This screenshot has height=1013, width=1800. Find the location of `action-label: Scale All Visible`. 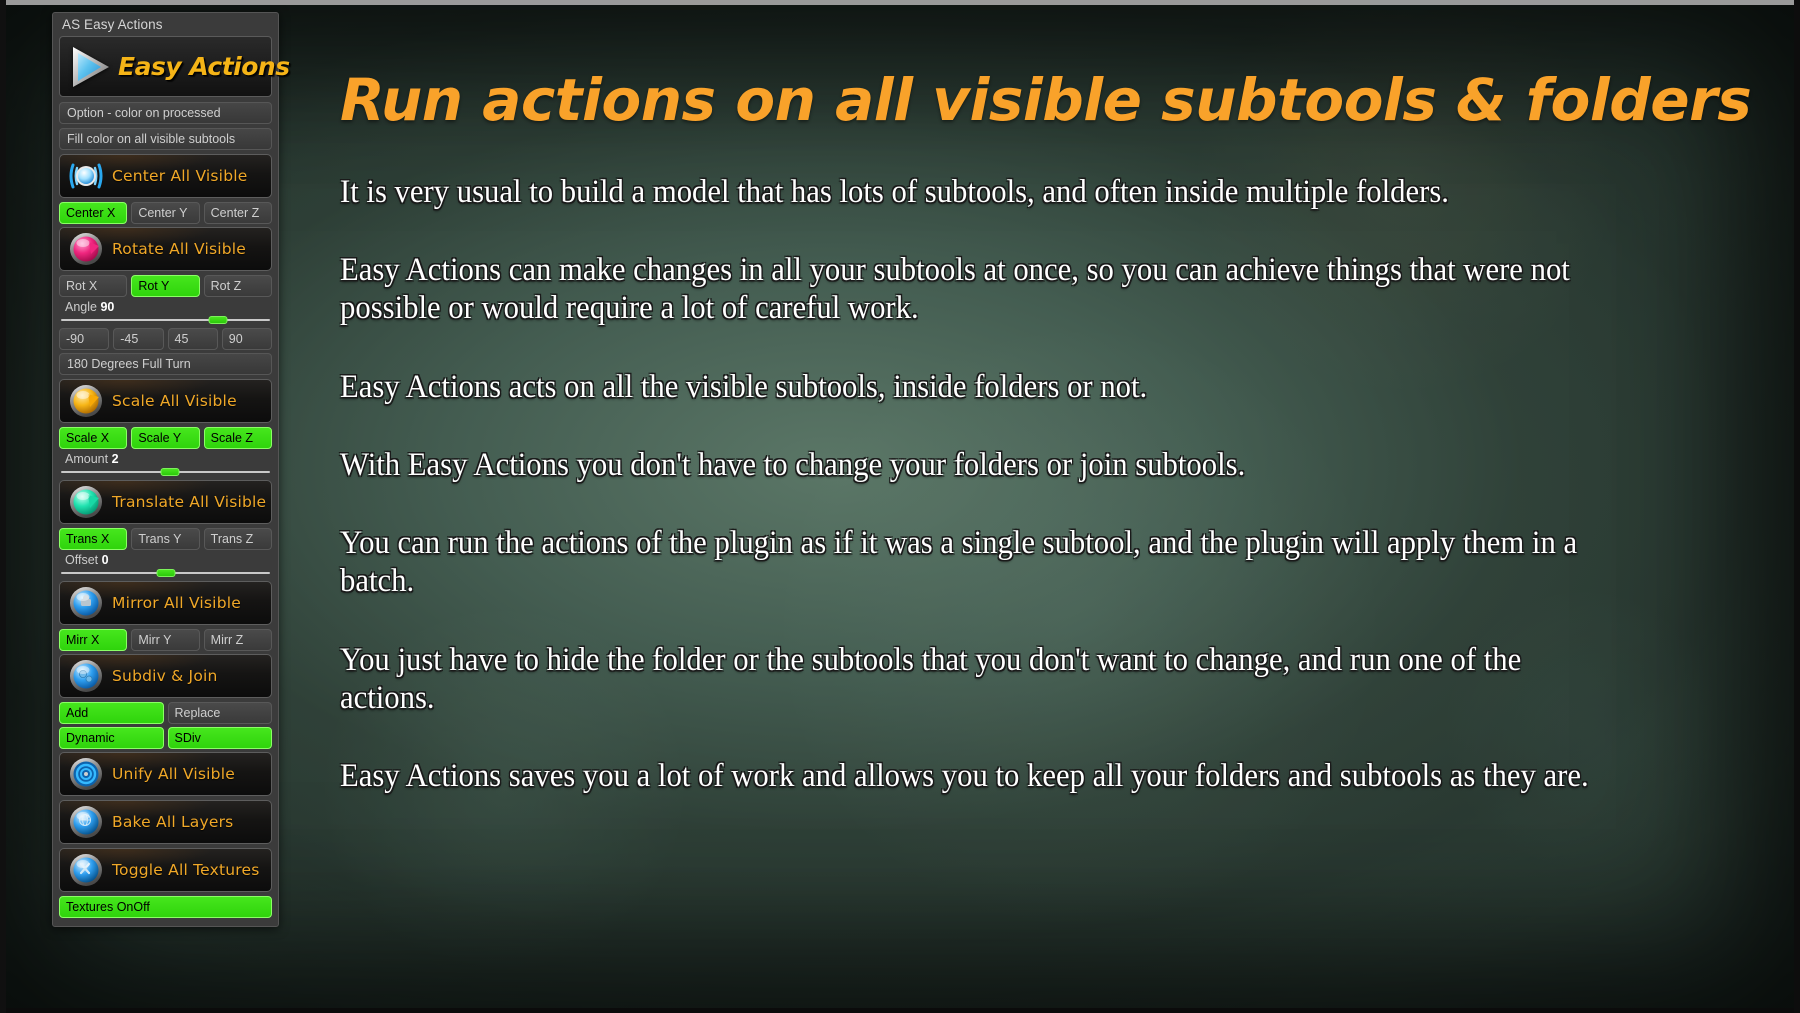

action-label: Scale All Visible is located at coordinates (174, 401).